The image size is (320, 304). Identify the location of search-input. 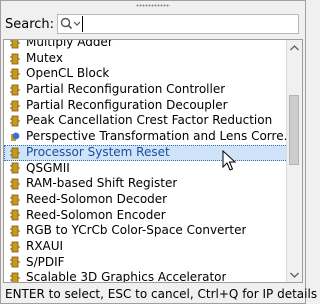
(190, 24).